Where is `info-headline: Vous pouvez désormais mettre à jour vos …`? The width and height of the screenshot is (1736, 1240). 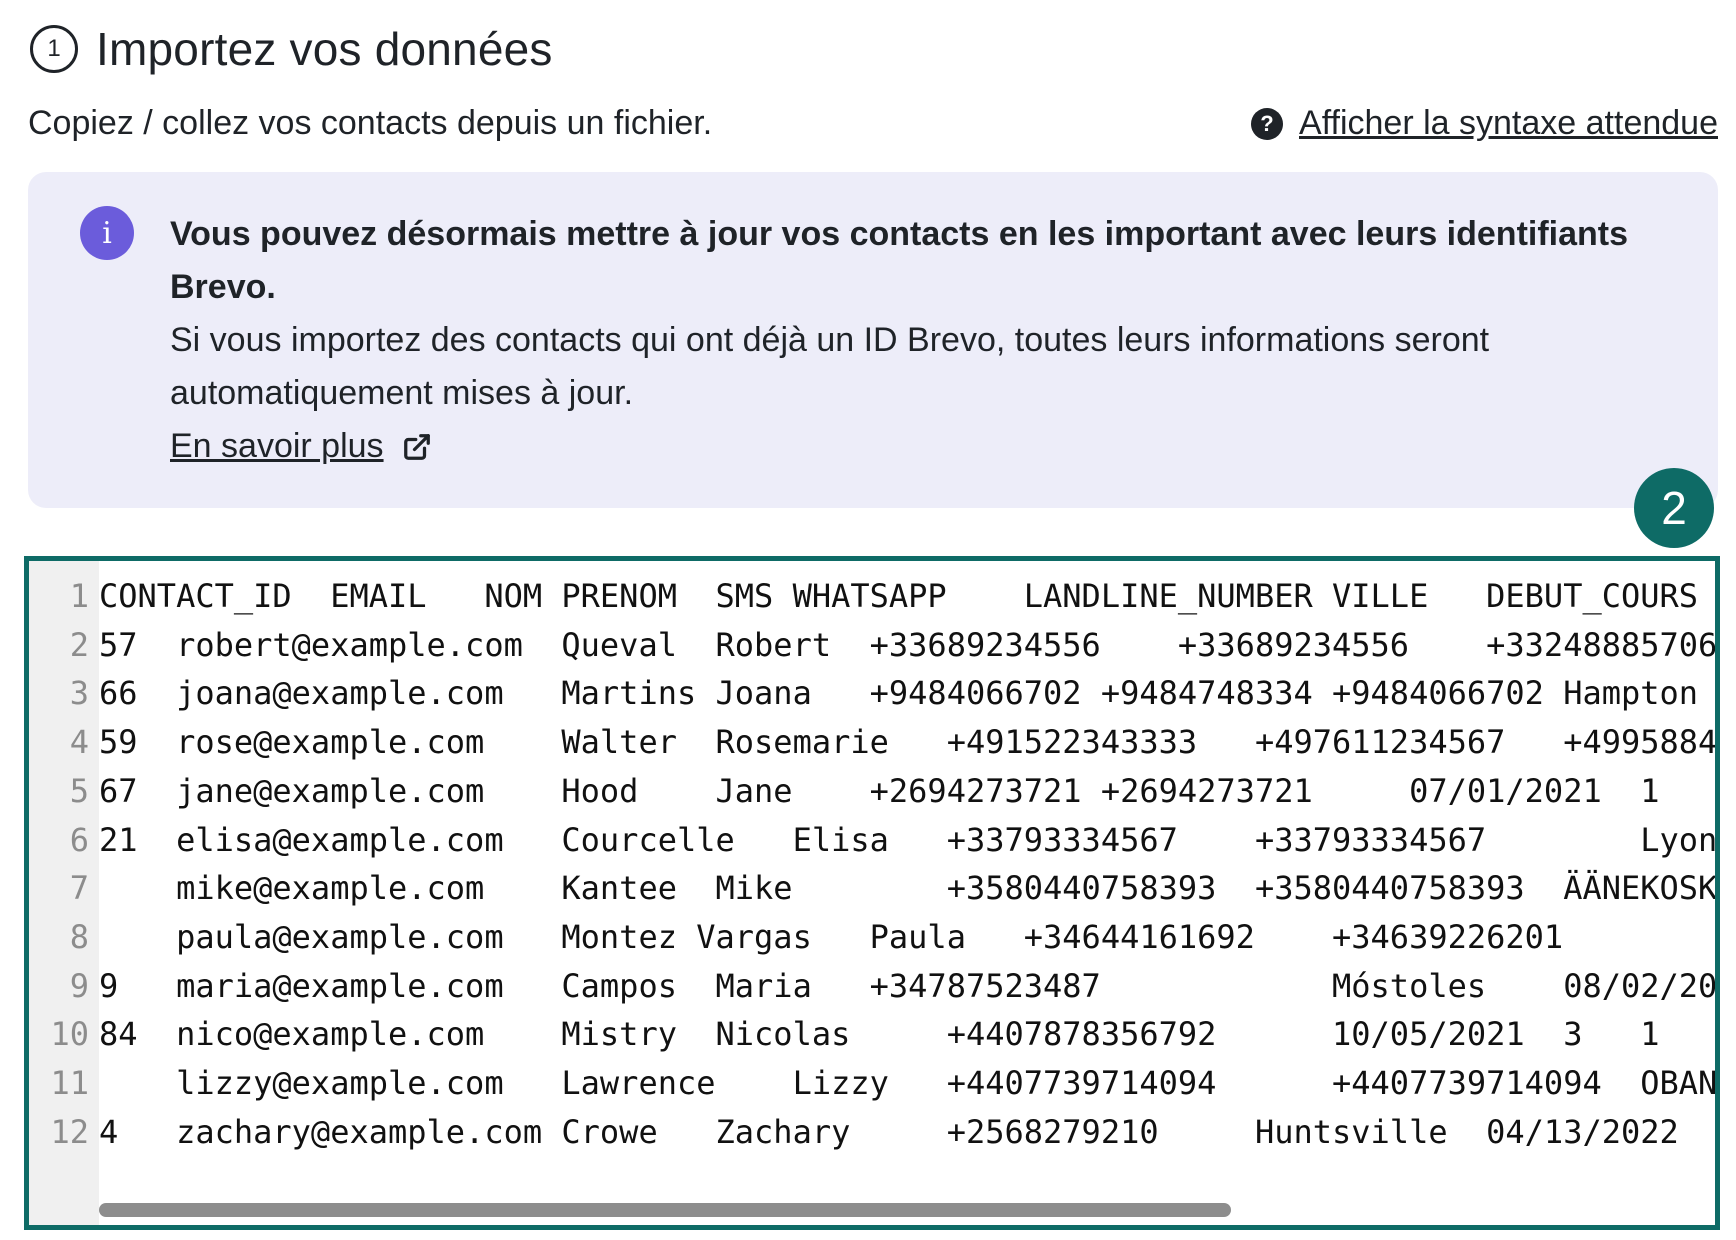 info-headline: Vous pouvez désormais mettre à jour vos … is located at coordinates (899, 260).